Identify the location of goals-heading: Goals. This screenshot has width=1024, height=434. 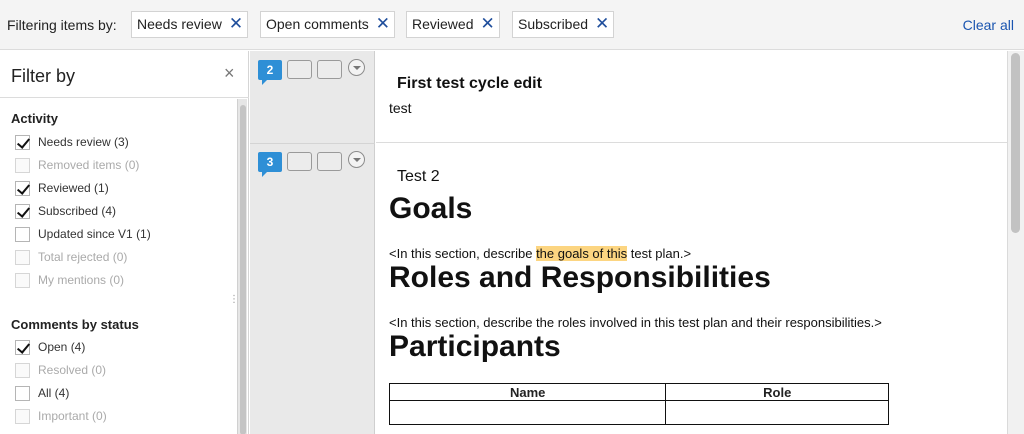
(431, 208).